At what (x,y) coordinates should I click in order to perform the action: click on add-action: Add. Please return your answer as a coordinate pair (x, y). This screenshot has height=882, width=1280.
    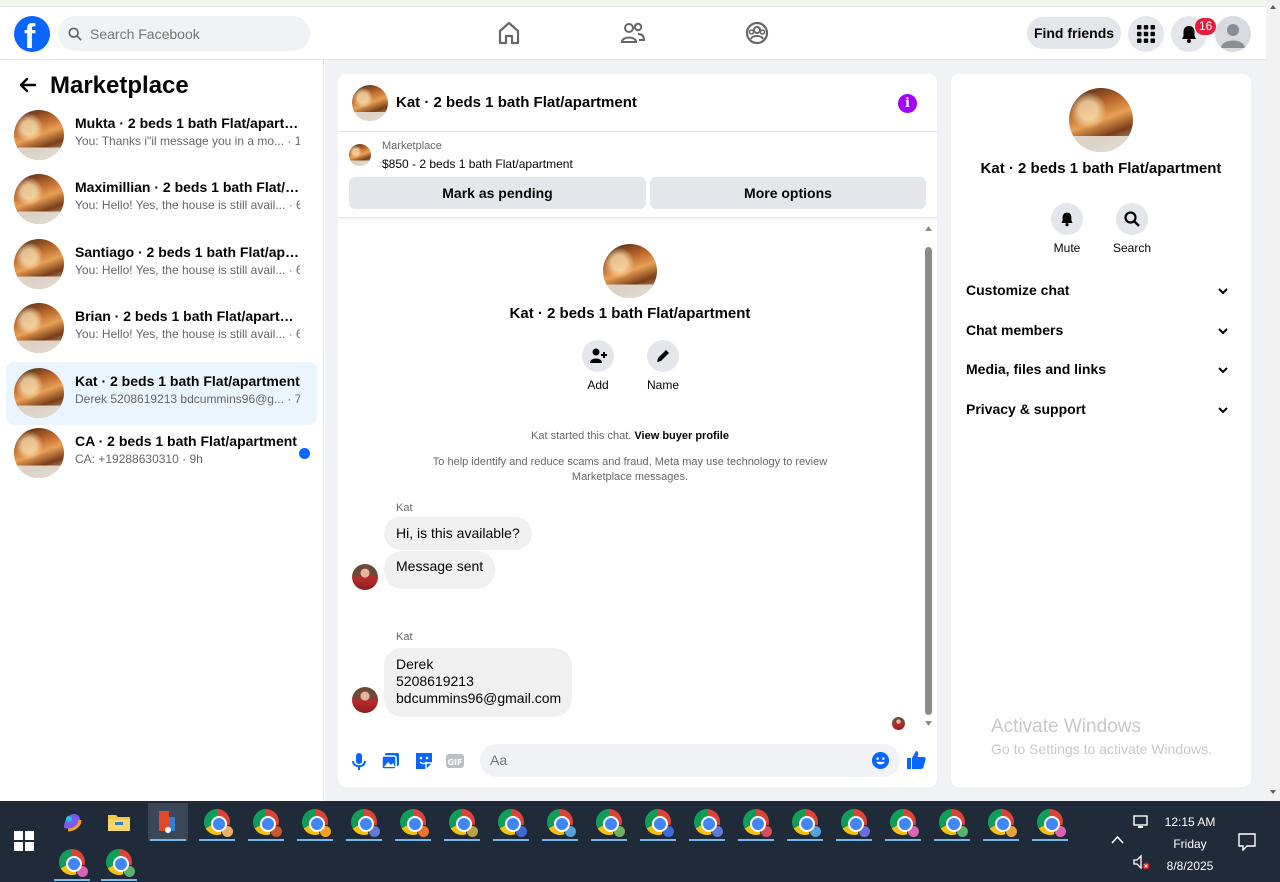
    Looking at the image, I should click on (598, 366).